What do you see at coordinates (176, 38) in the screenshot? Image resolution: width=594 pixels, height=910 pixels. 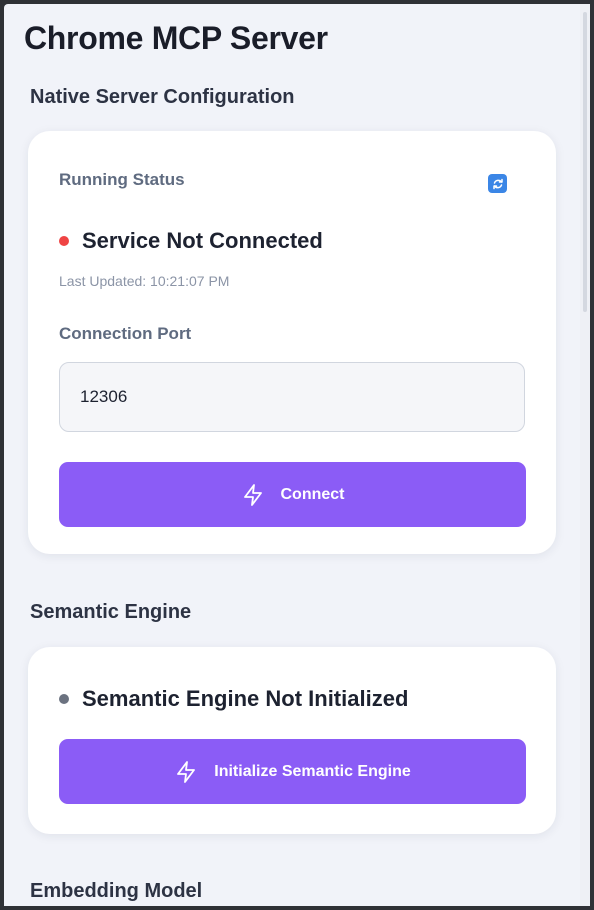 I see `app-title: Chrome MCP Server` at bounding box center [176, 38].